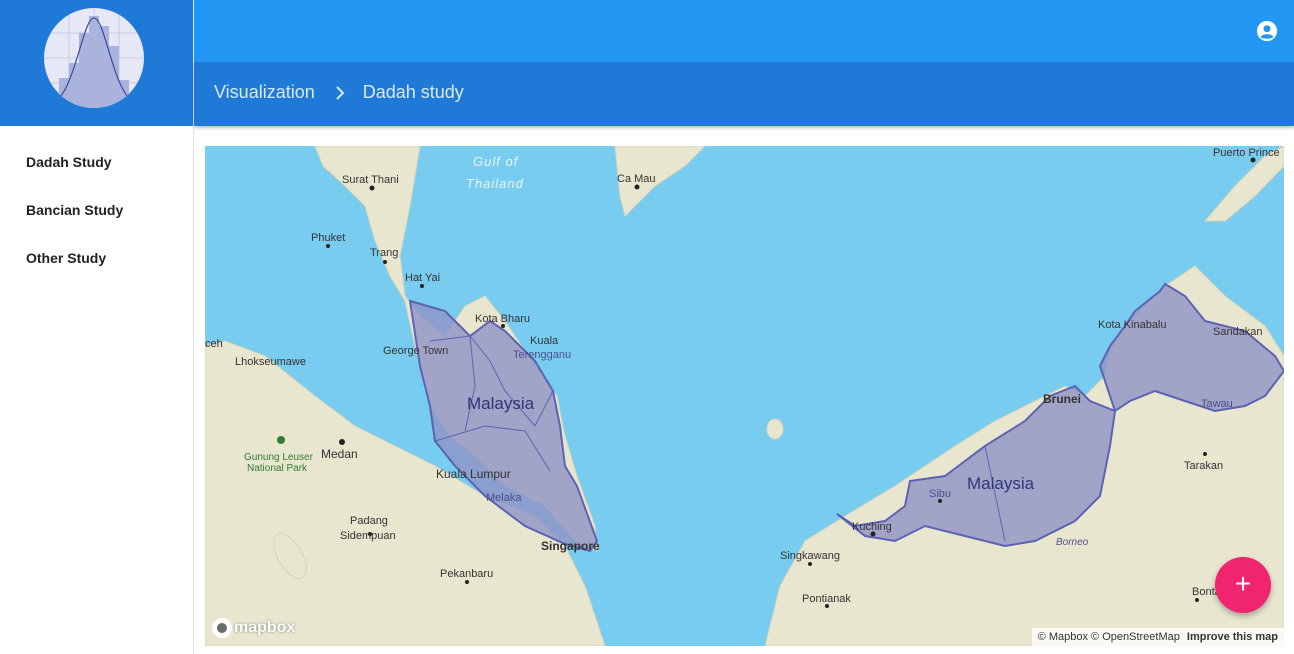 This screenshot has width=1294, height=654. I want to click on map-label-sandakan: Sandakan, so click(1238, 332).